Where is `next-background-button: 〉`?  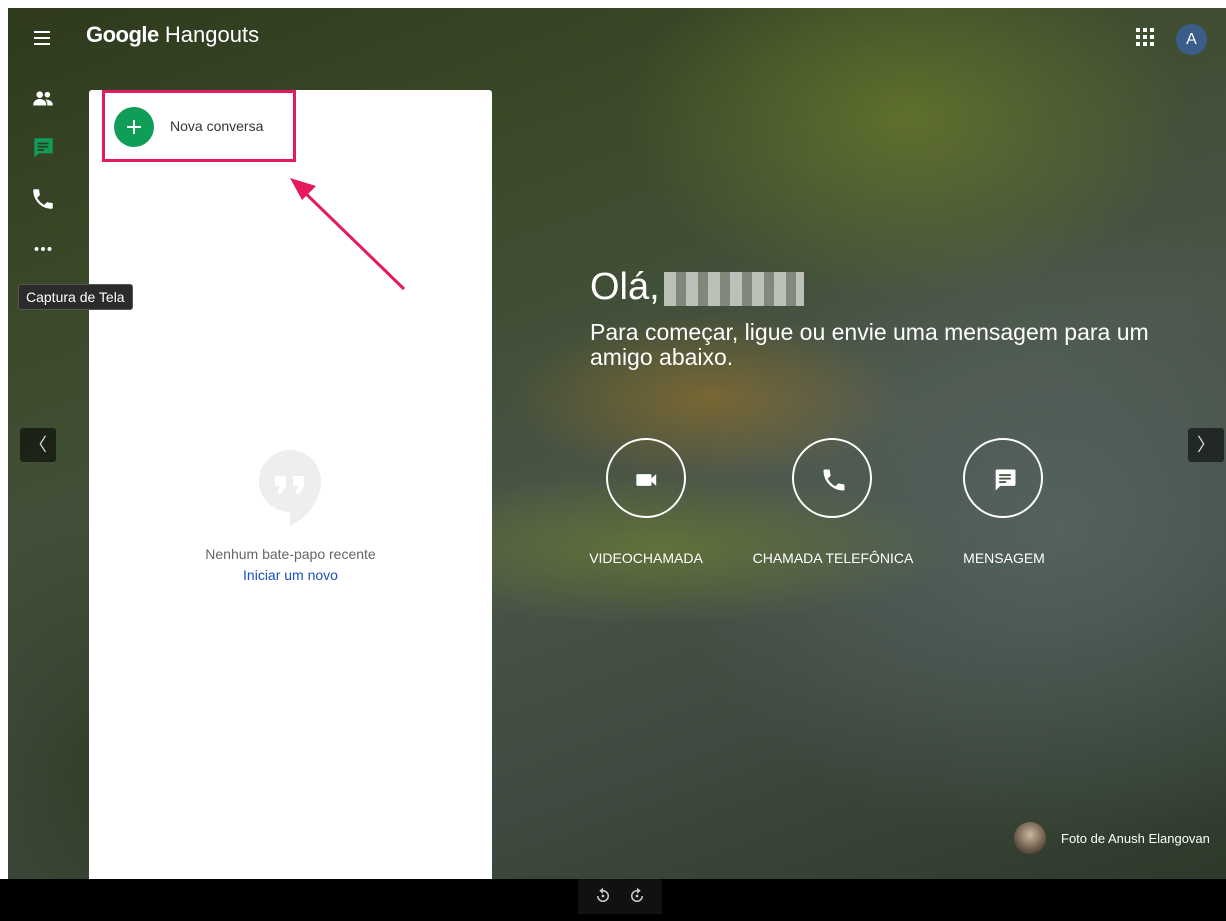 next-background-button: 〉 is located at coordinates (1206, 445).